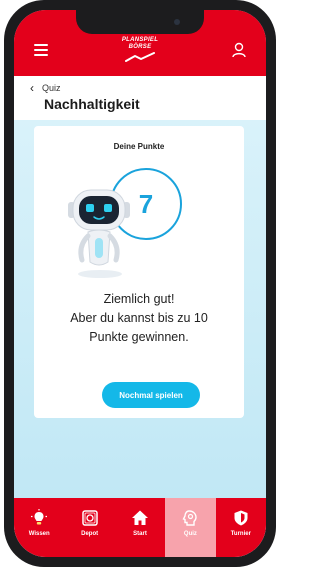  Describe the element at coordinates (146, 203) in the screenshot. I see `score-value: 7` at that location.